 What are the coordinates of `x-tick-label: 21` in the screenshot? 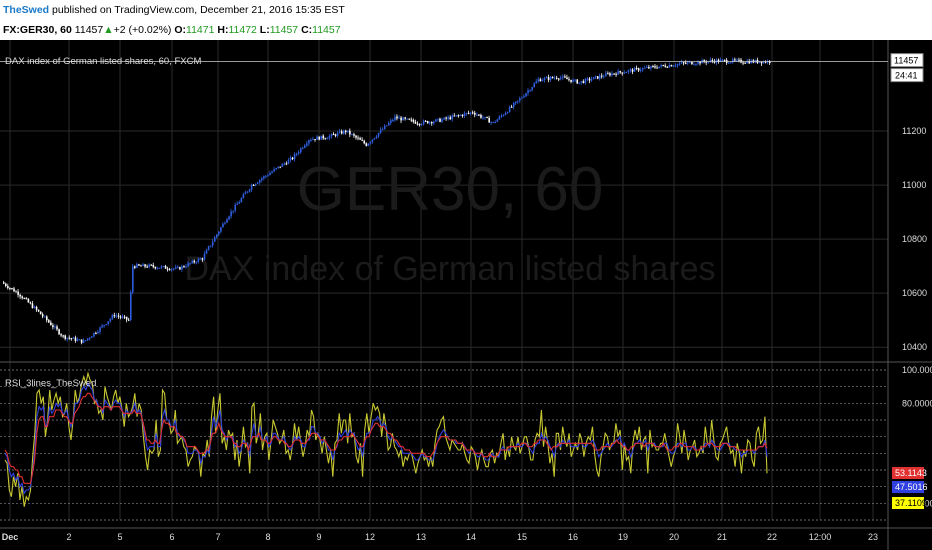 It's located at (722, 537).